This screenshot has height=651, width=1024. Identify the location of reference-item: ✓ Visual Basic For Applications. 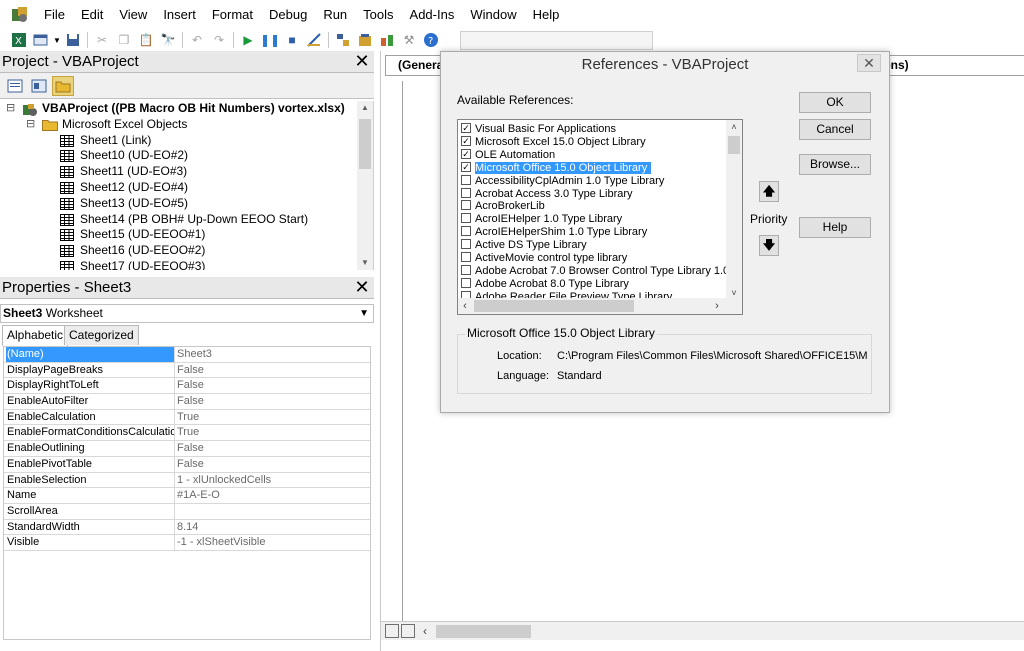
(538, 129).